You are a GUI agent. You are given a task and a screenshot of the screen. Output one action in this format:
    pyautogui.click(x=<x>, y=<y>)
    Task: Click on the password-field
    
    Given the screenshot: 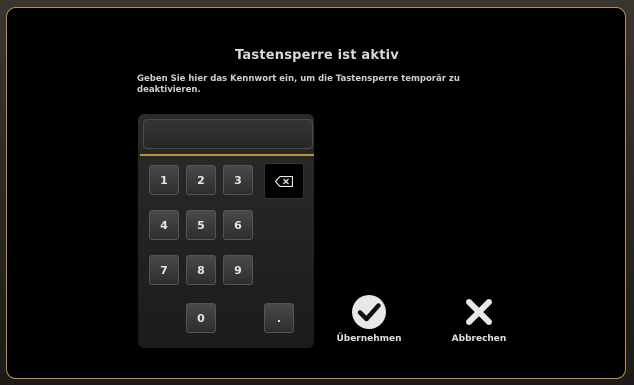 What is the action you would take?
    pyautogui.click(x=228, y=134)
    